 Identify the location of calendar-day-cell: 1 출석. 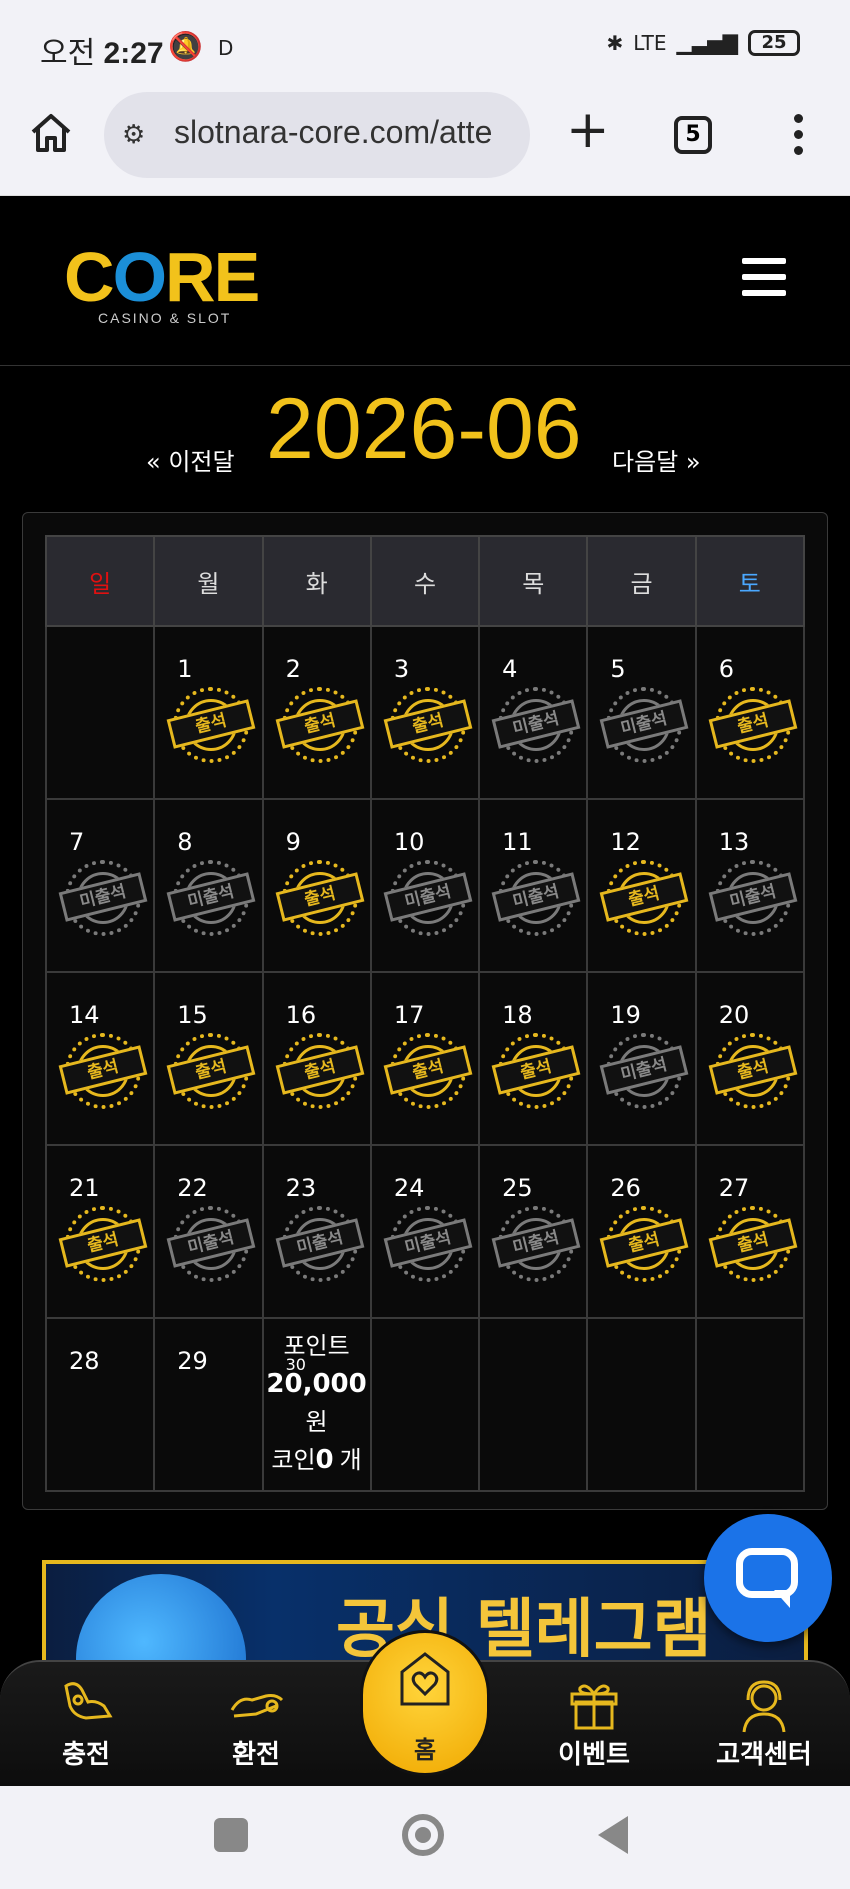
(208, 712).